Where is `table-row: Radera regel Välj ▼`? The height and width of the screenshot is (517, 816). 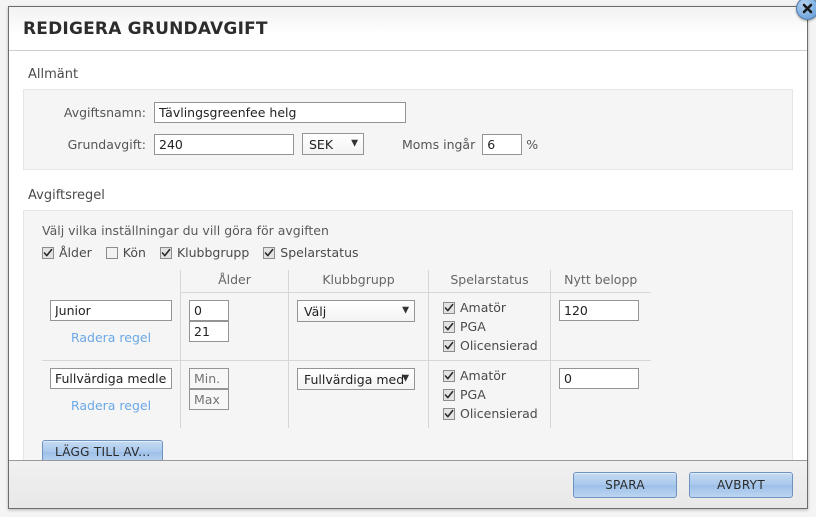 table-row: Radera regel Välj ▼ is located at coordinates (346, 326).